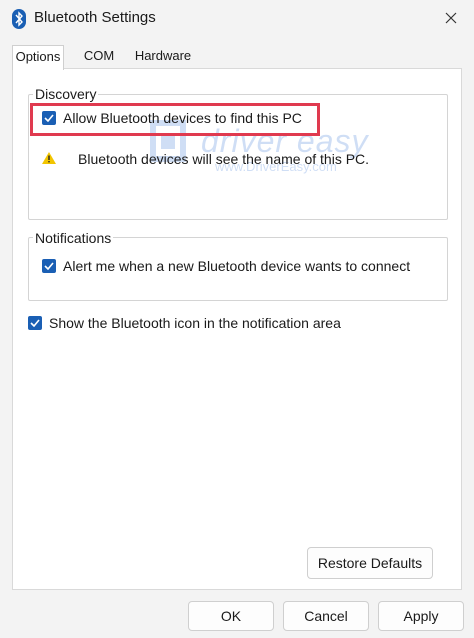  I want to click on title-bar: Bluetooth Settings, so click(237, 19).